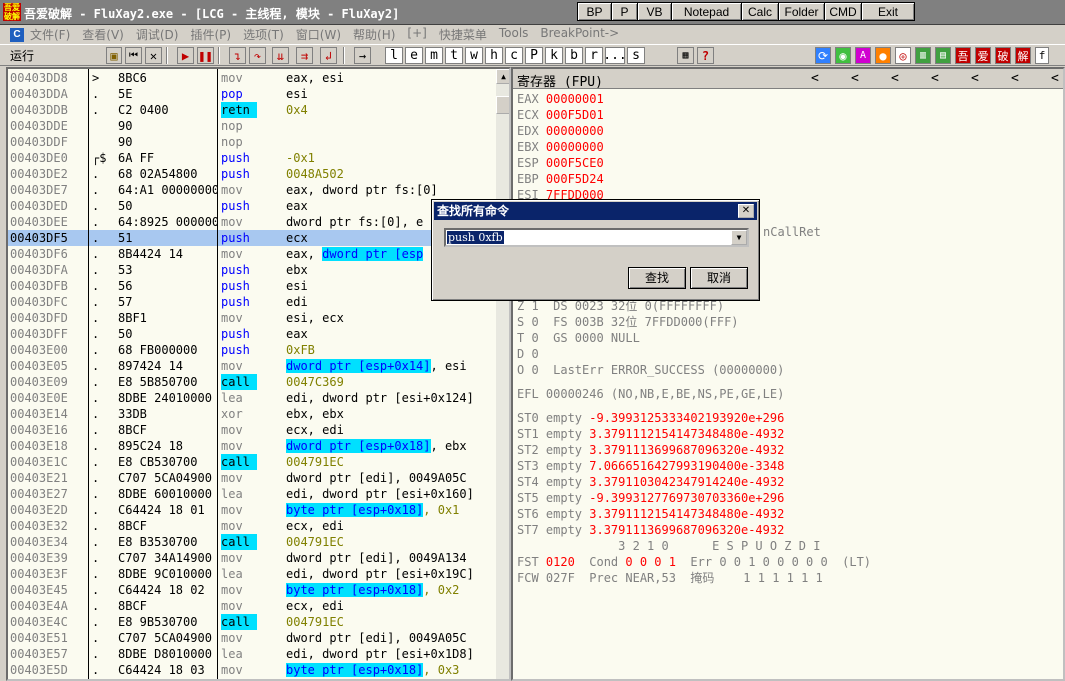 The width and height of the screenshot is (1065, 681). I want to click on disasm-row: 00403E4A. 8BCF mov ecx, edi, so click(253, 606).